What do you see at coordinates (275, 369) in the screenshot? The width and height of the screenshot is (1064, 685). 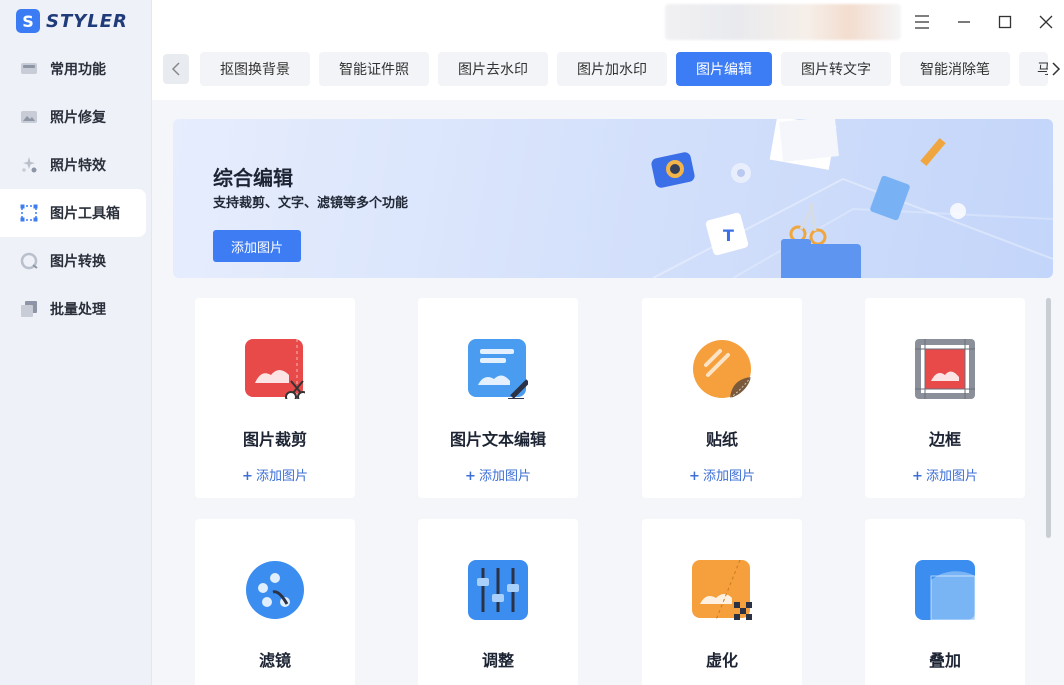 I see `crop-icon` at bounding box center [275, 369].